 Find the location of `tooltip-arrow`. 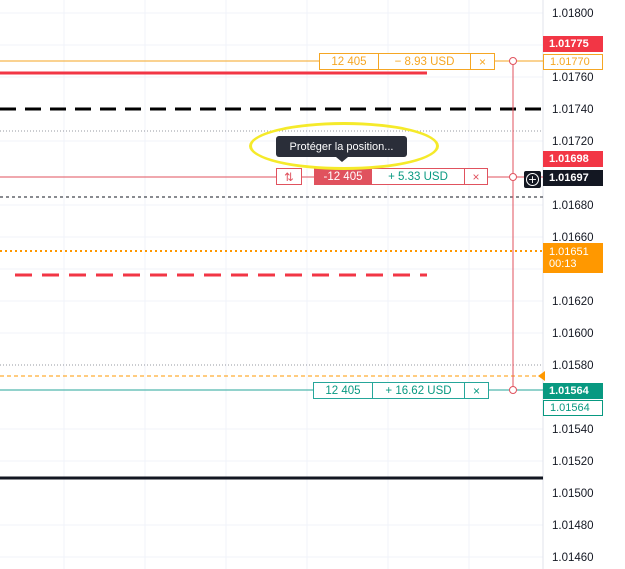

tooltip-arrow is located at coordinates (342, 159).